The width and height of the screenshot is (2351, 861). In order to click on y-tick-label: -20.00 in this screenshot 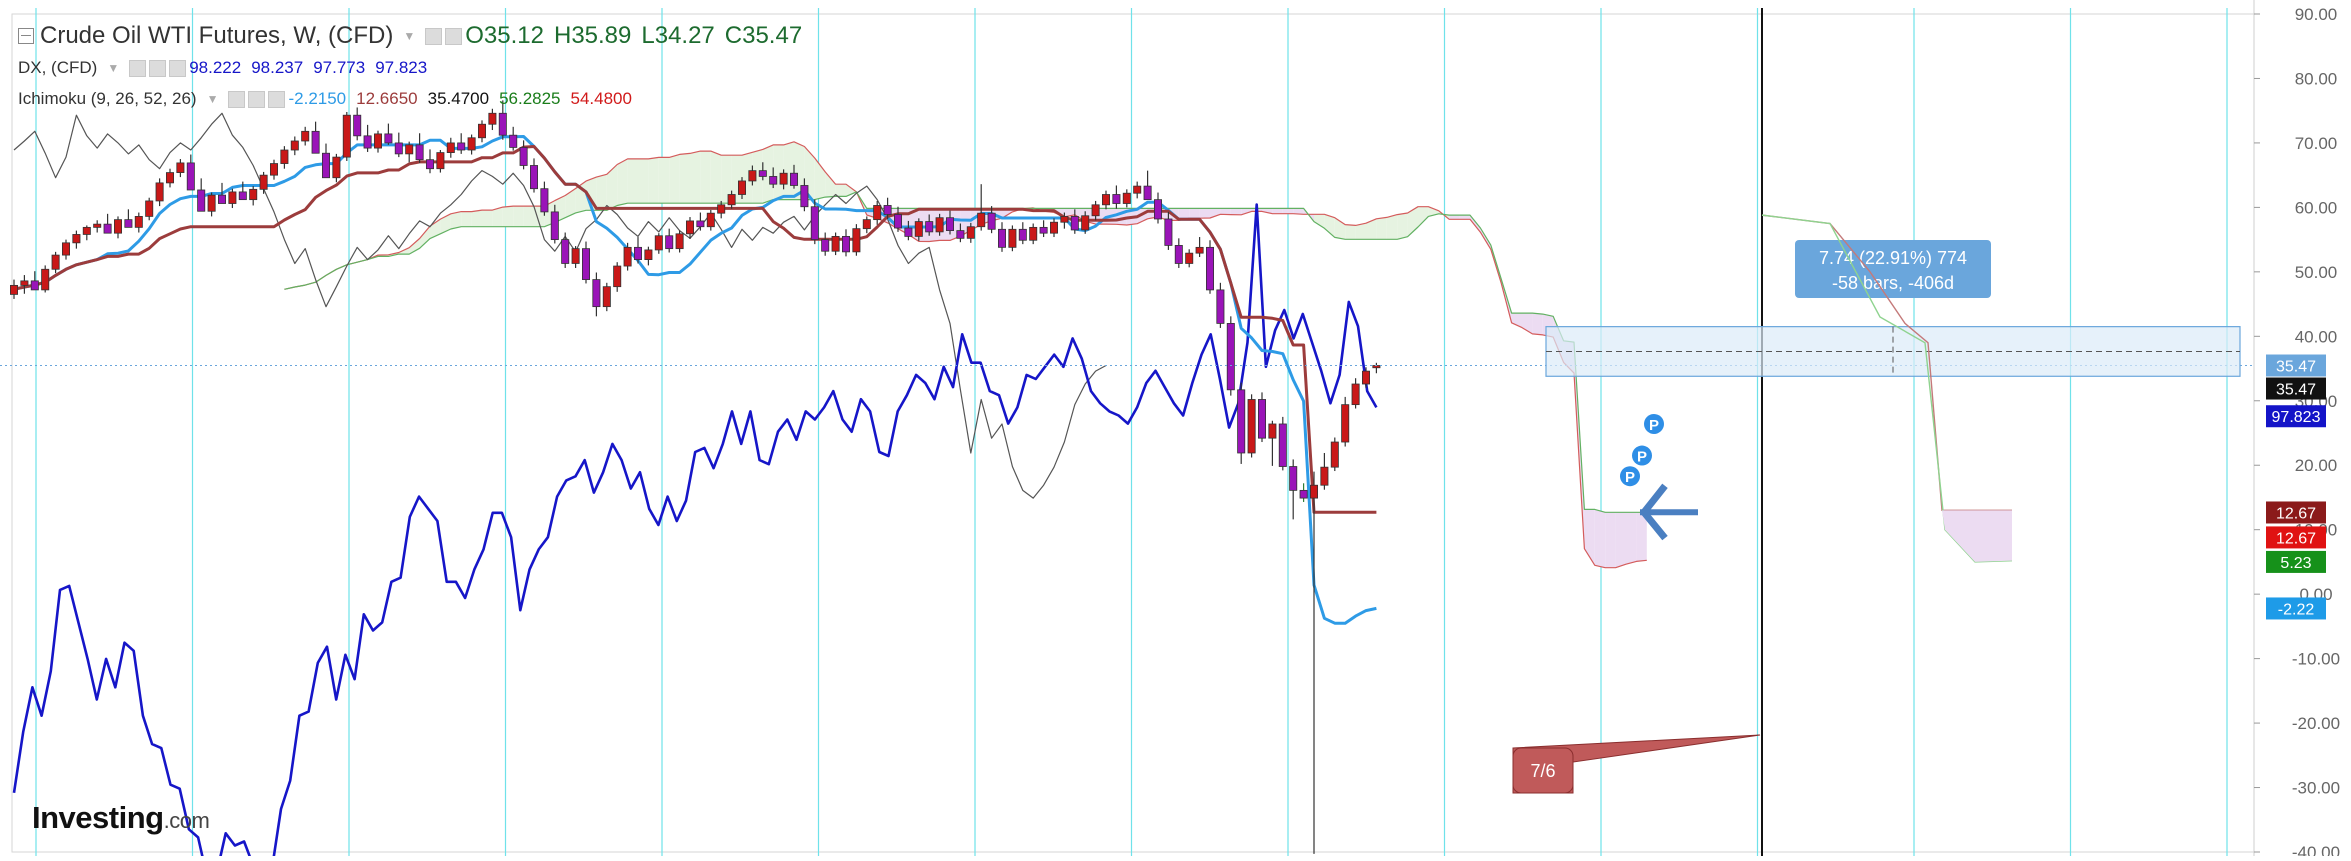, I will do `click(2316, 723)`.